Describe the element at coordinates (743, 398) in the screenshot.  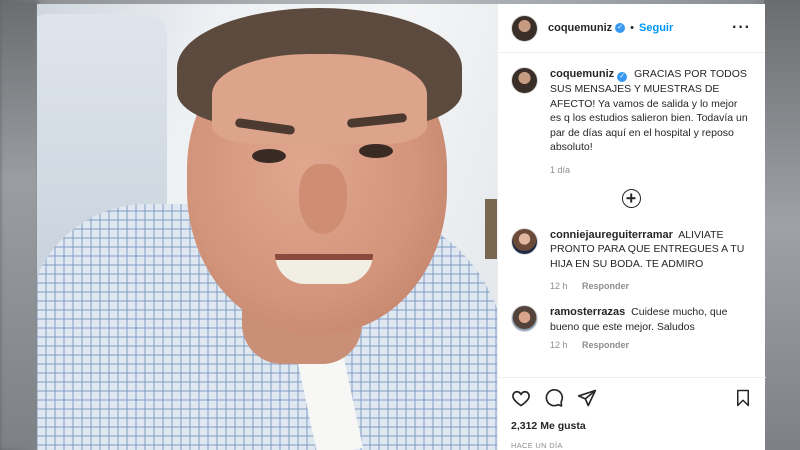
I see `bookmark-icon` at that location.